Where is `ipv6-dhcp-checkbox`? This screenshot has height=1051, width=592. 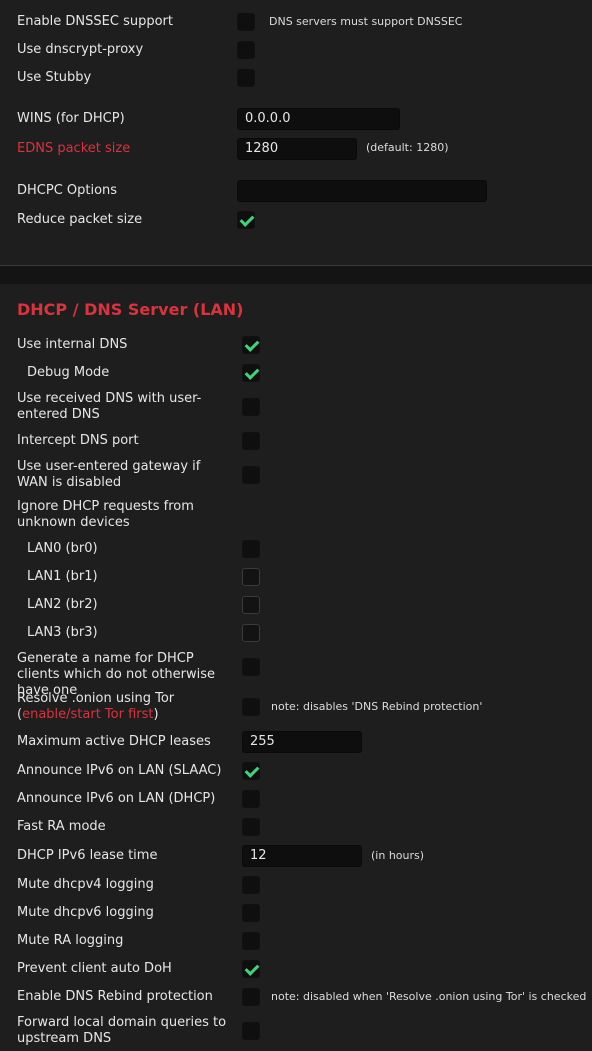
ipv6-dhcp-checkbox is located at coordinates (251, 799).